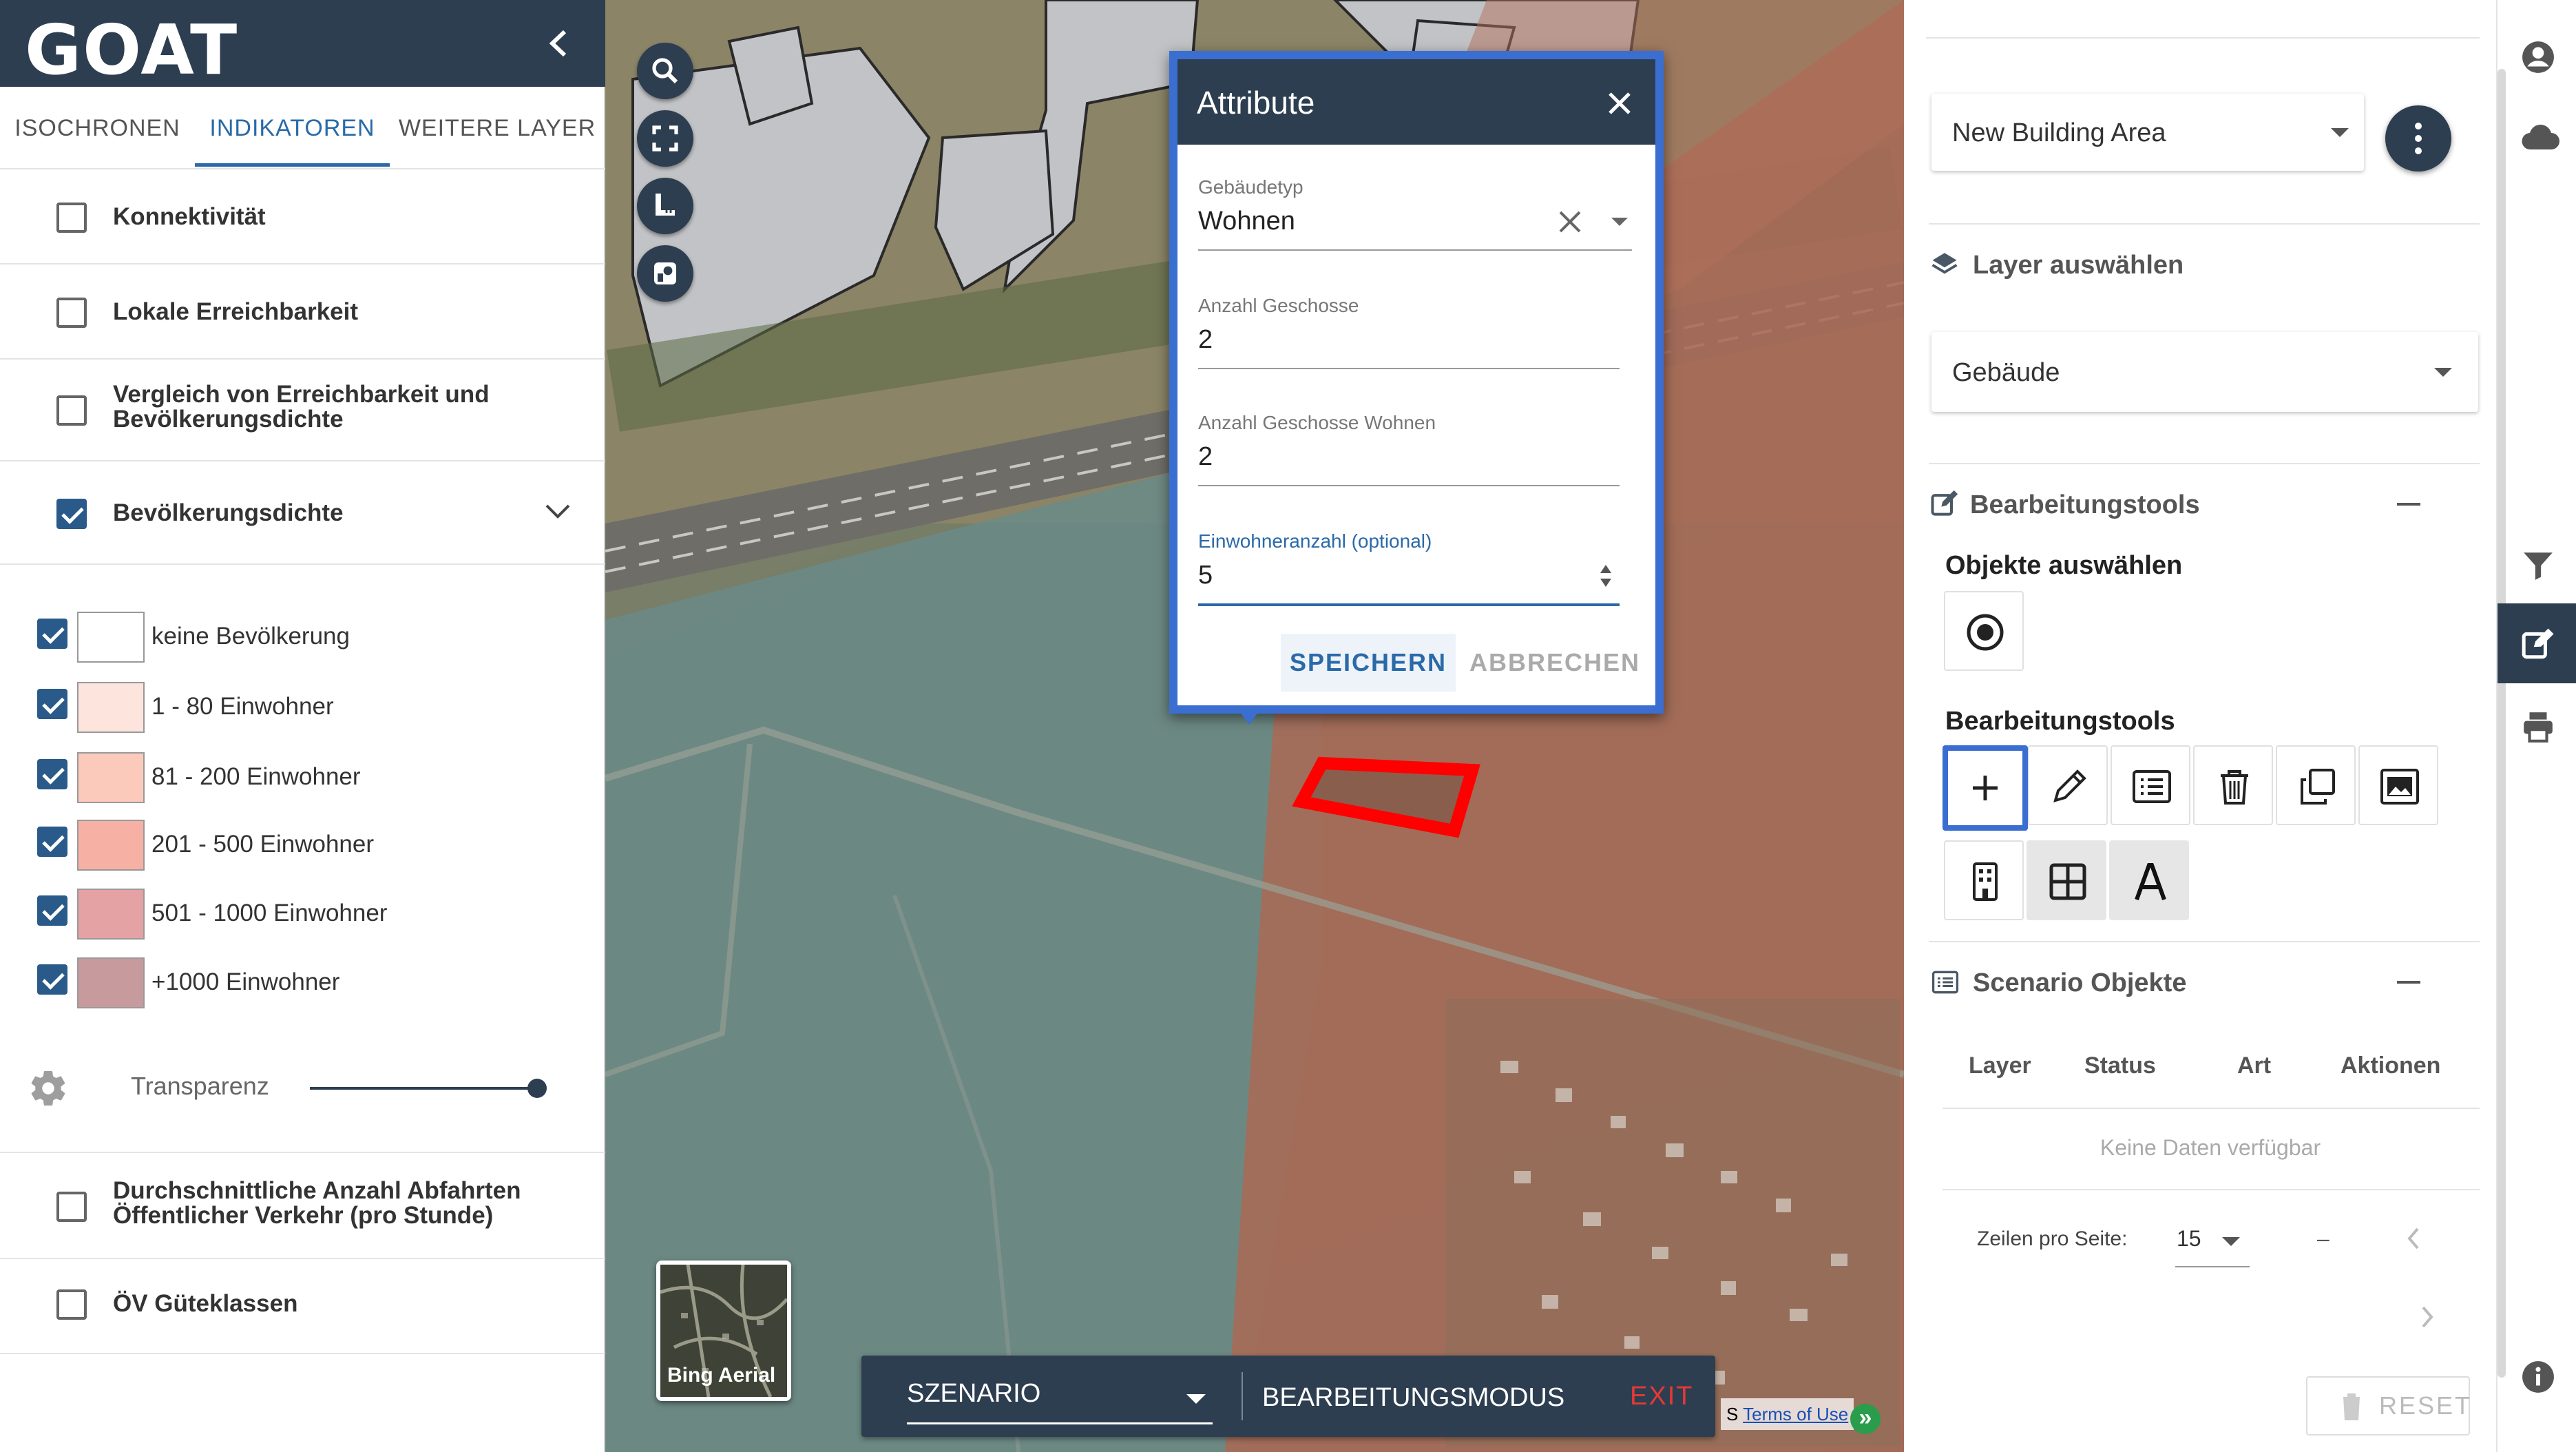  I want to click on legend-item: 81 - 200 Einwohner, so click(302, 778).